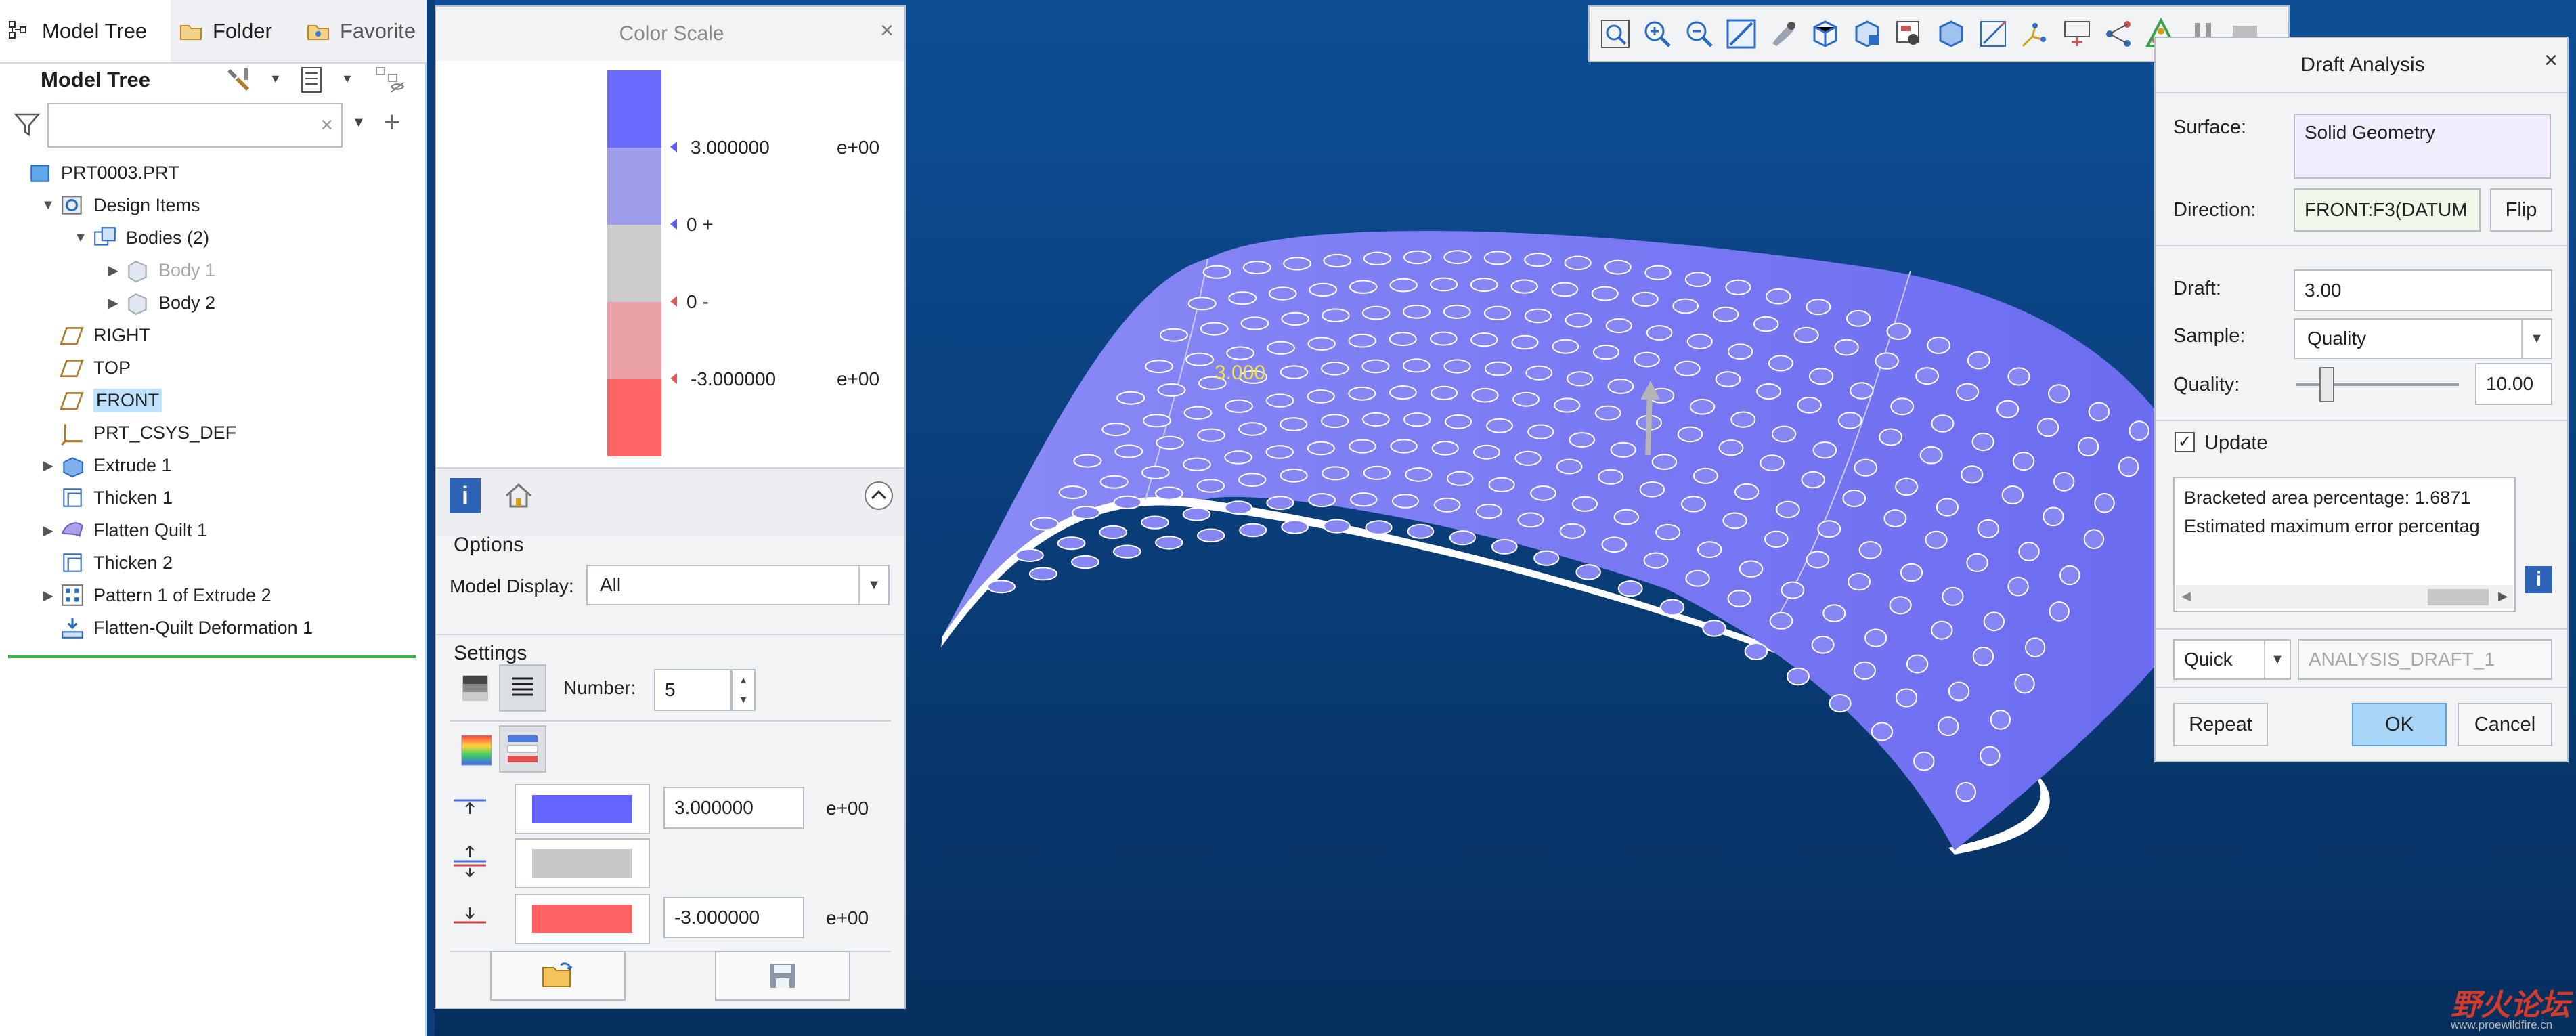 The image size is (2576, 1036). Describe the element at coordinates (2399, 725) in the screenshot. I see `ok-button: OK` at that location.